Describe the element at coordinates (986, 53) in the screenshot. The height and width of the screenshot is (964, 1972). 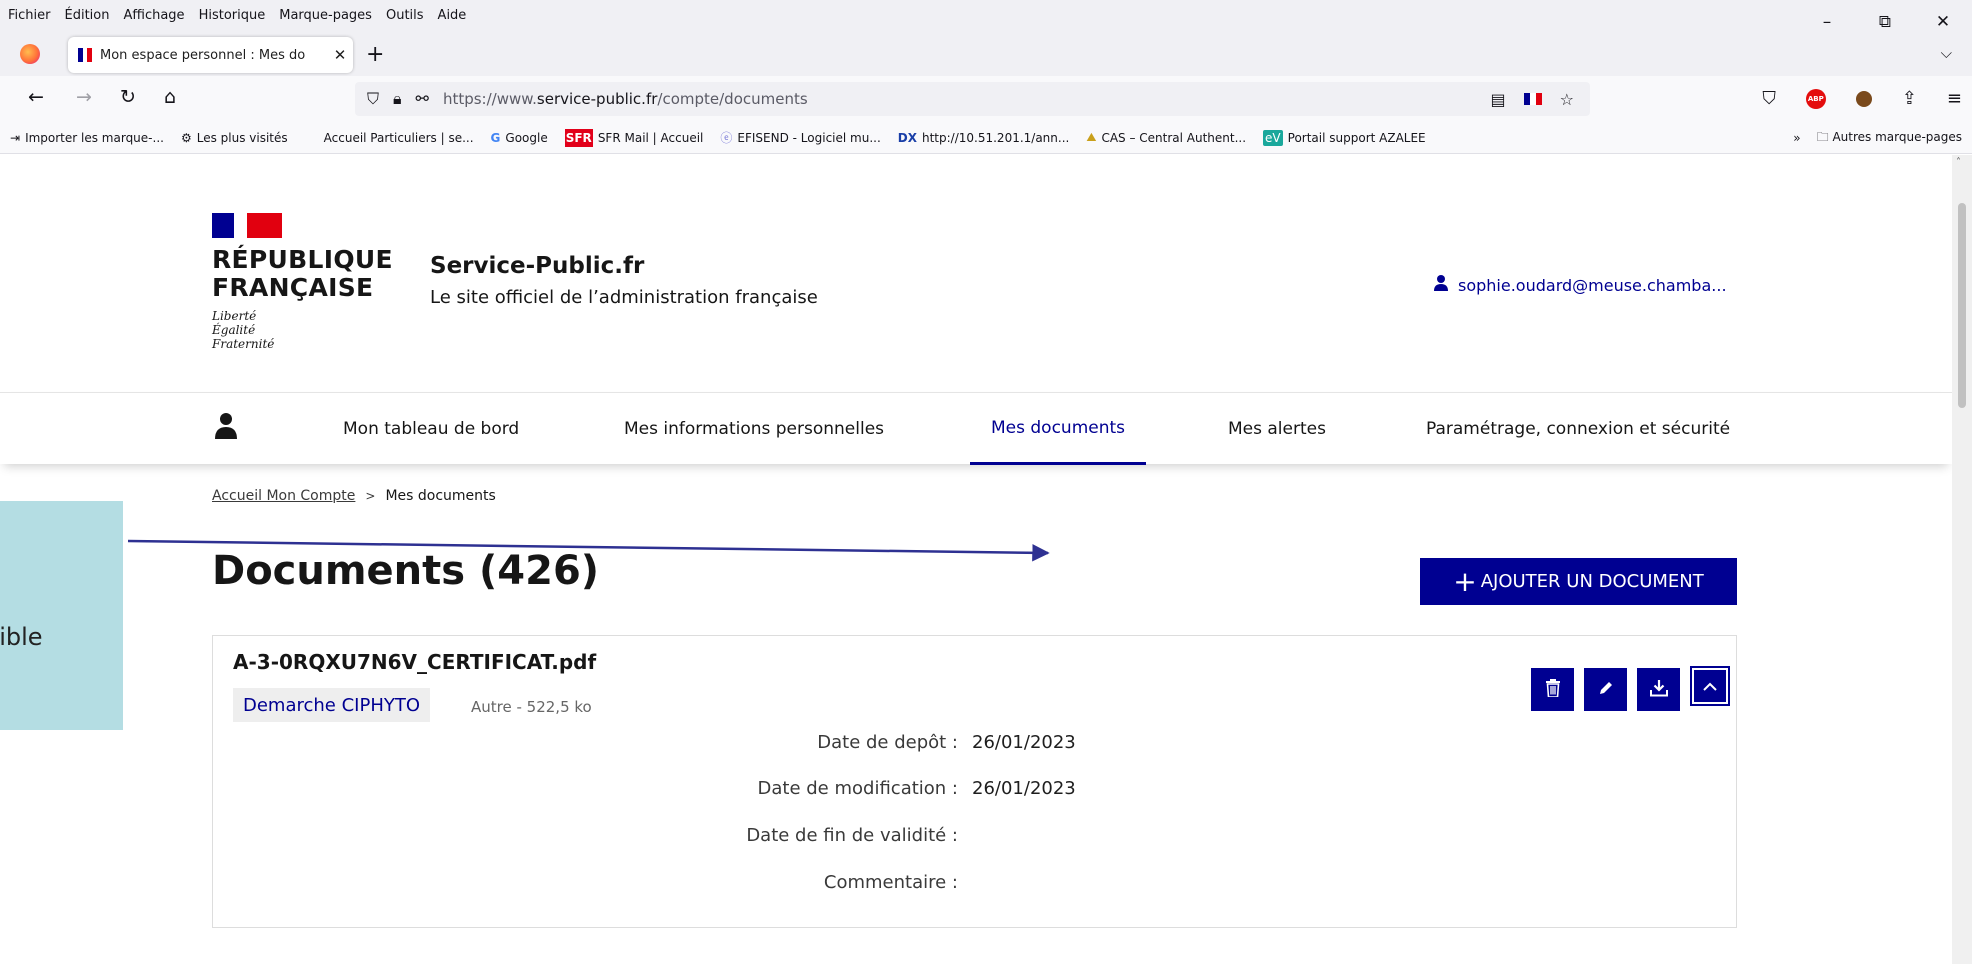
I see `tab-bar: Mon espace personnel : Mes do ✕ + ⌵` at that location.